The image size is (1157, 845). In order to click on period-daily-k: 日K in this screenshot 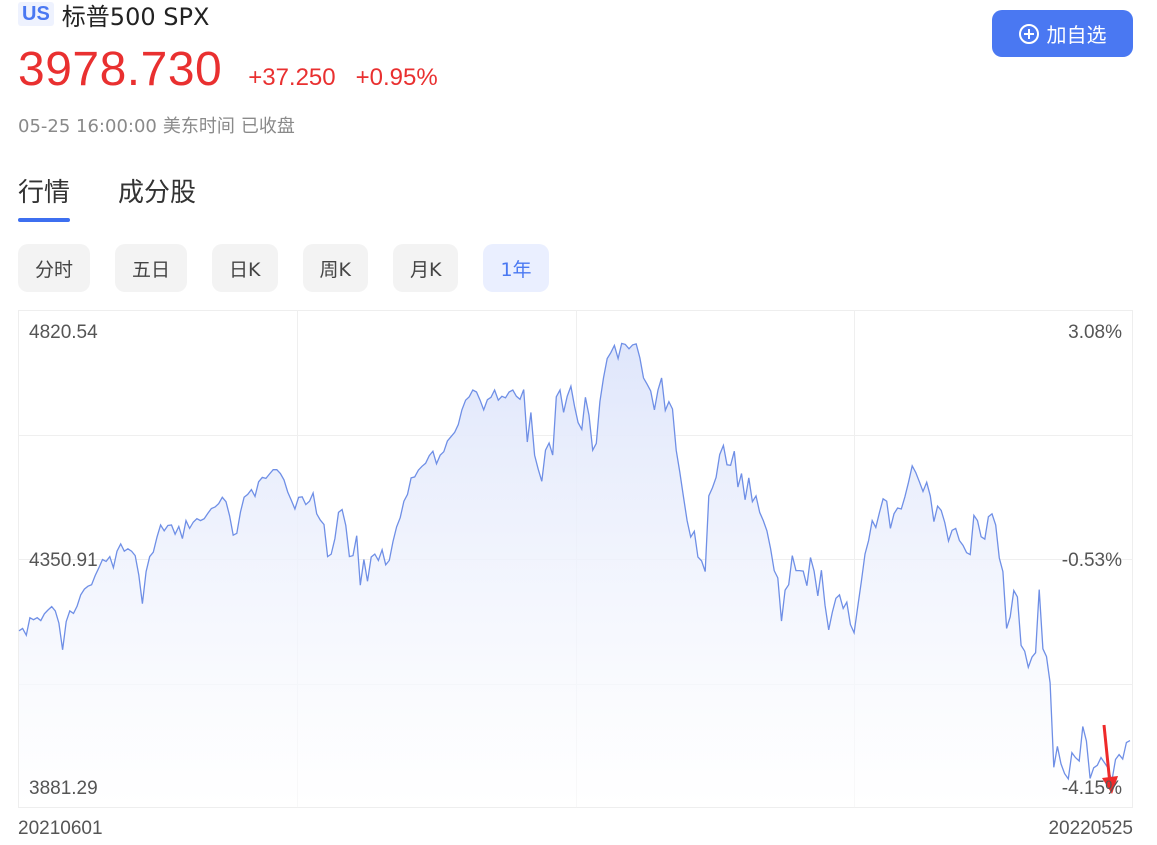, I will do `click(245, 268)`.